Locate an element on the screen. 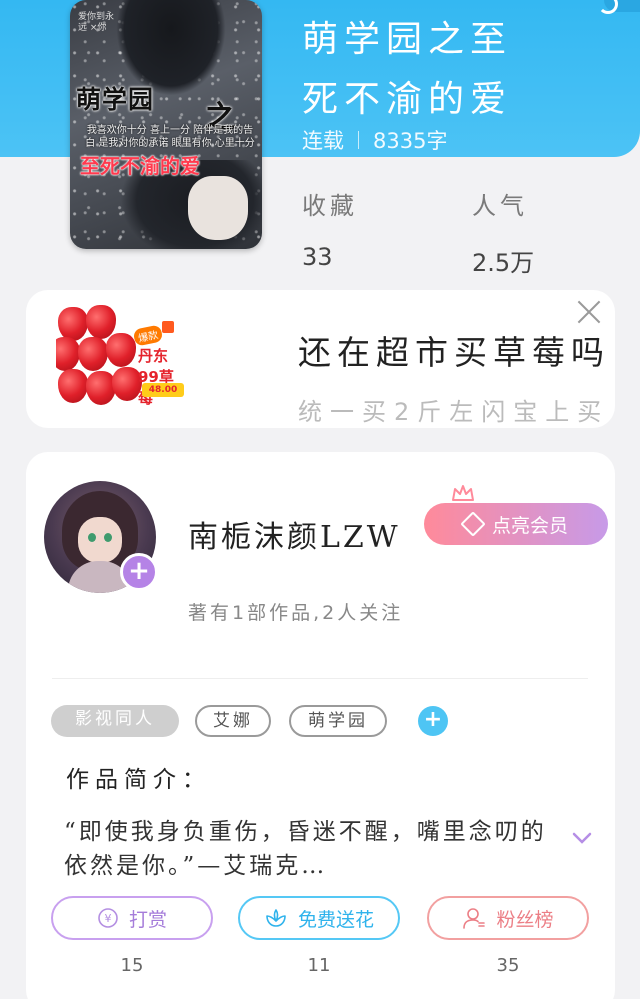 The width and height of the screenshot is (640, 999). reward-count: 15 is located at coordinates (132, 965).